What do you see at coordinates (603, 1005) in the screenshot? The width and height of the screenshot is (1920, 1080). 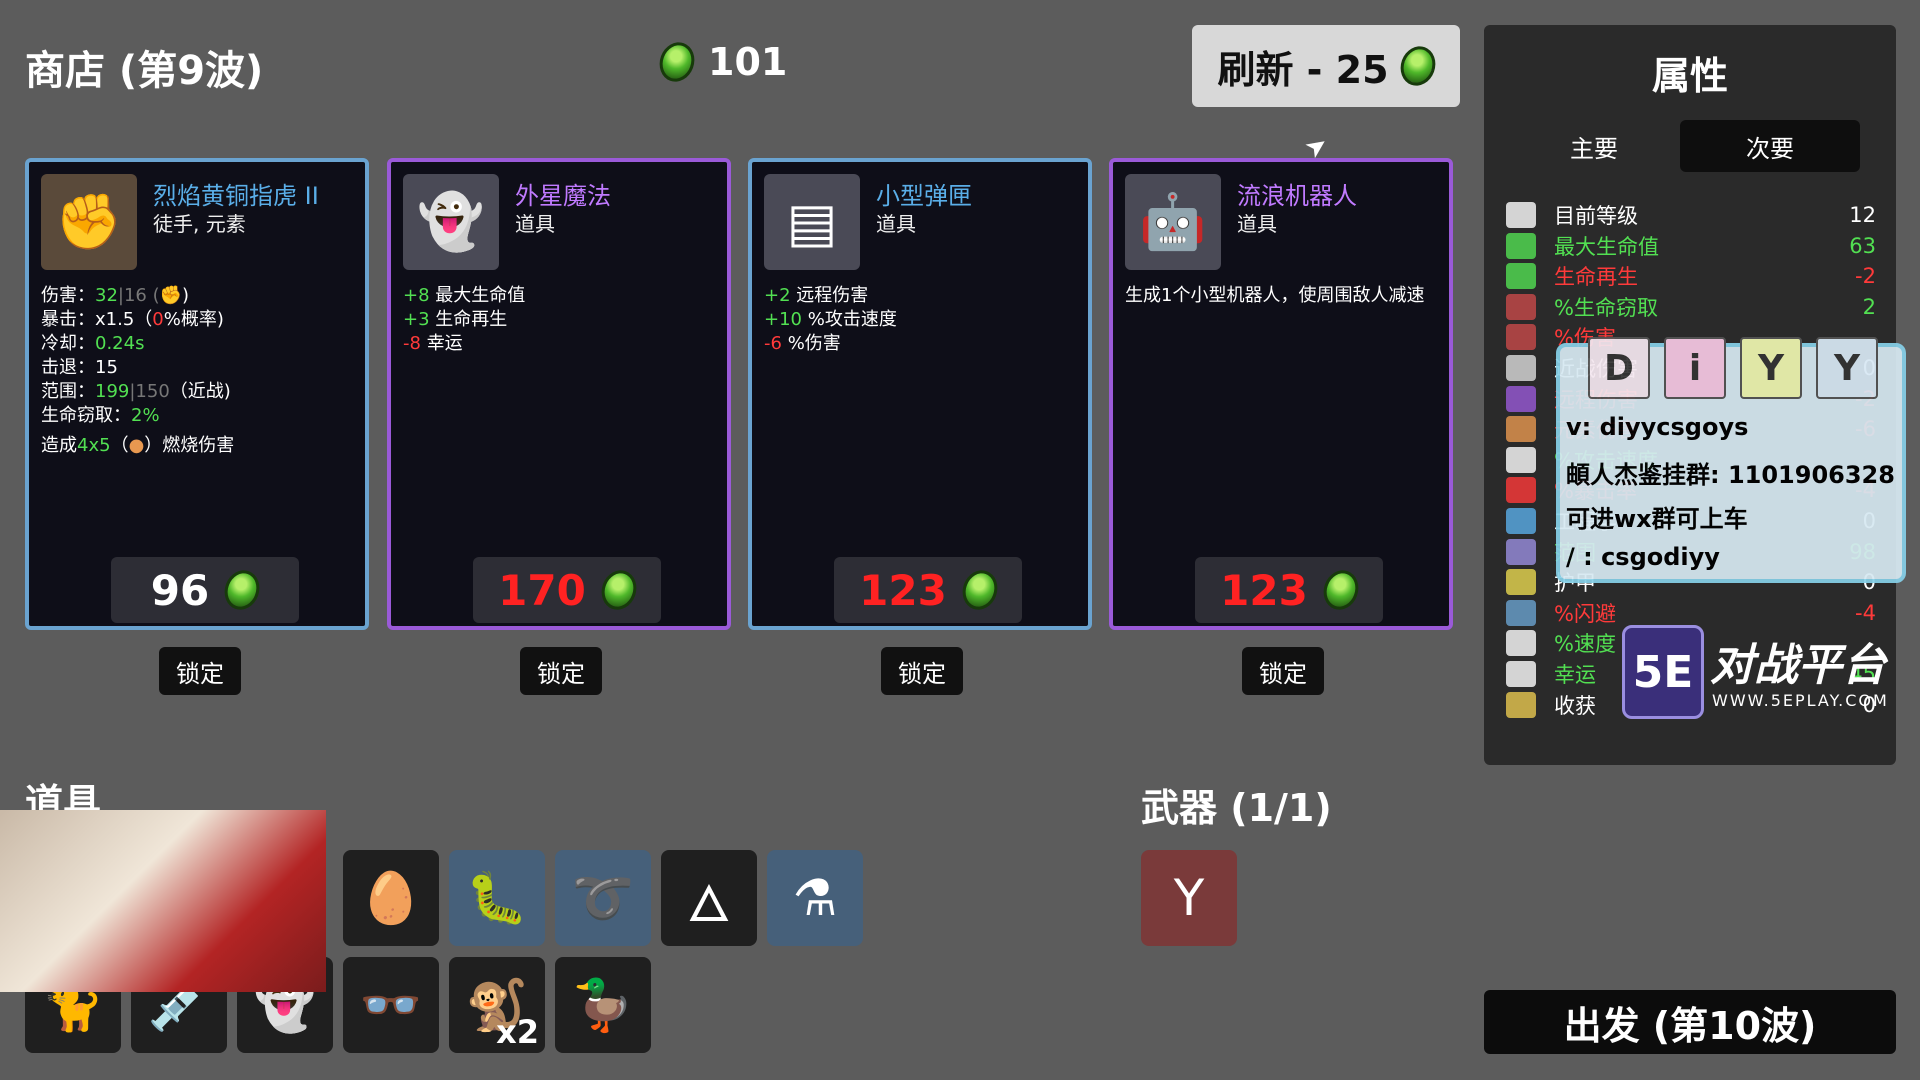 I see `item-duck-icon: 🦆` at bounding box center [603, 1005].